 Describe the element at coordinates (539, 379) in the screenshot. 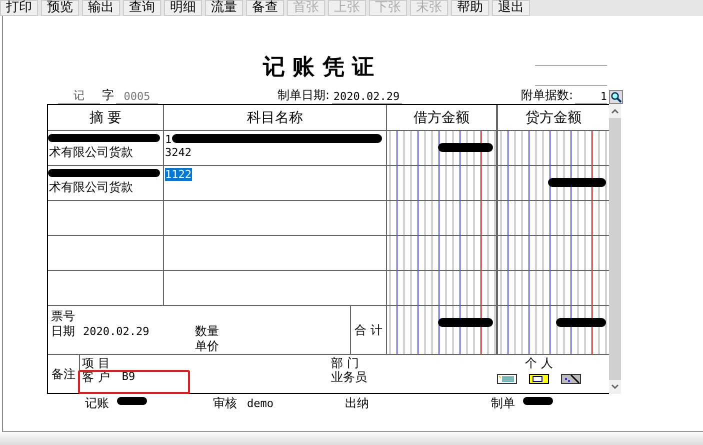

I see `card-icon` at that location.